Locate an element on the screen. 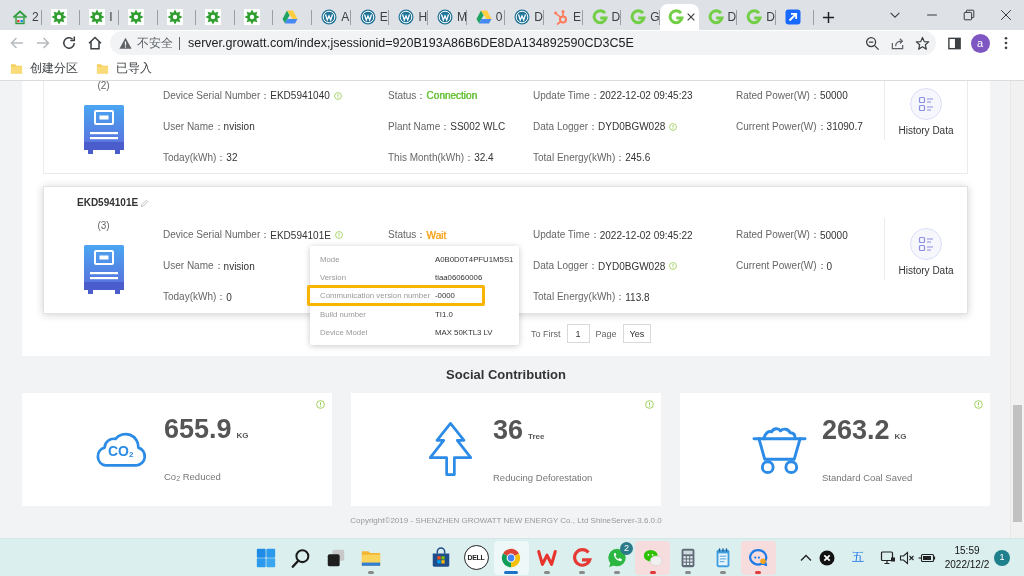 The image size is (1024, 576). taskbar-button: 2 is located at coordinates (617, 557).